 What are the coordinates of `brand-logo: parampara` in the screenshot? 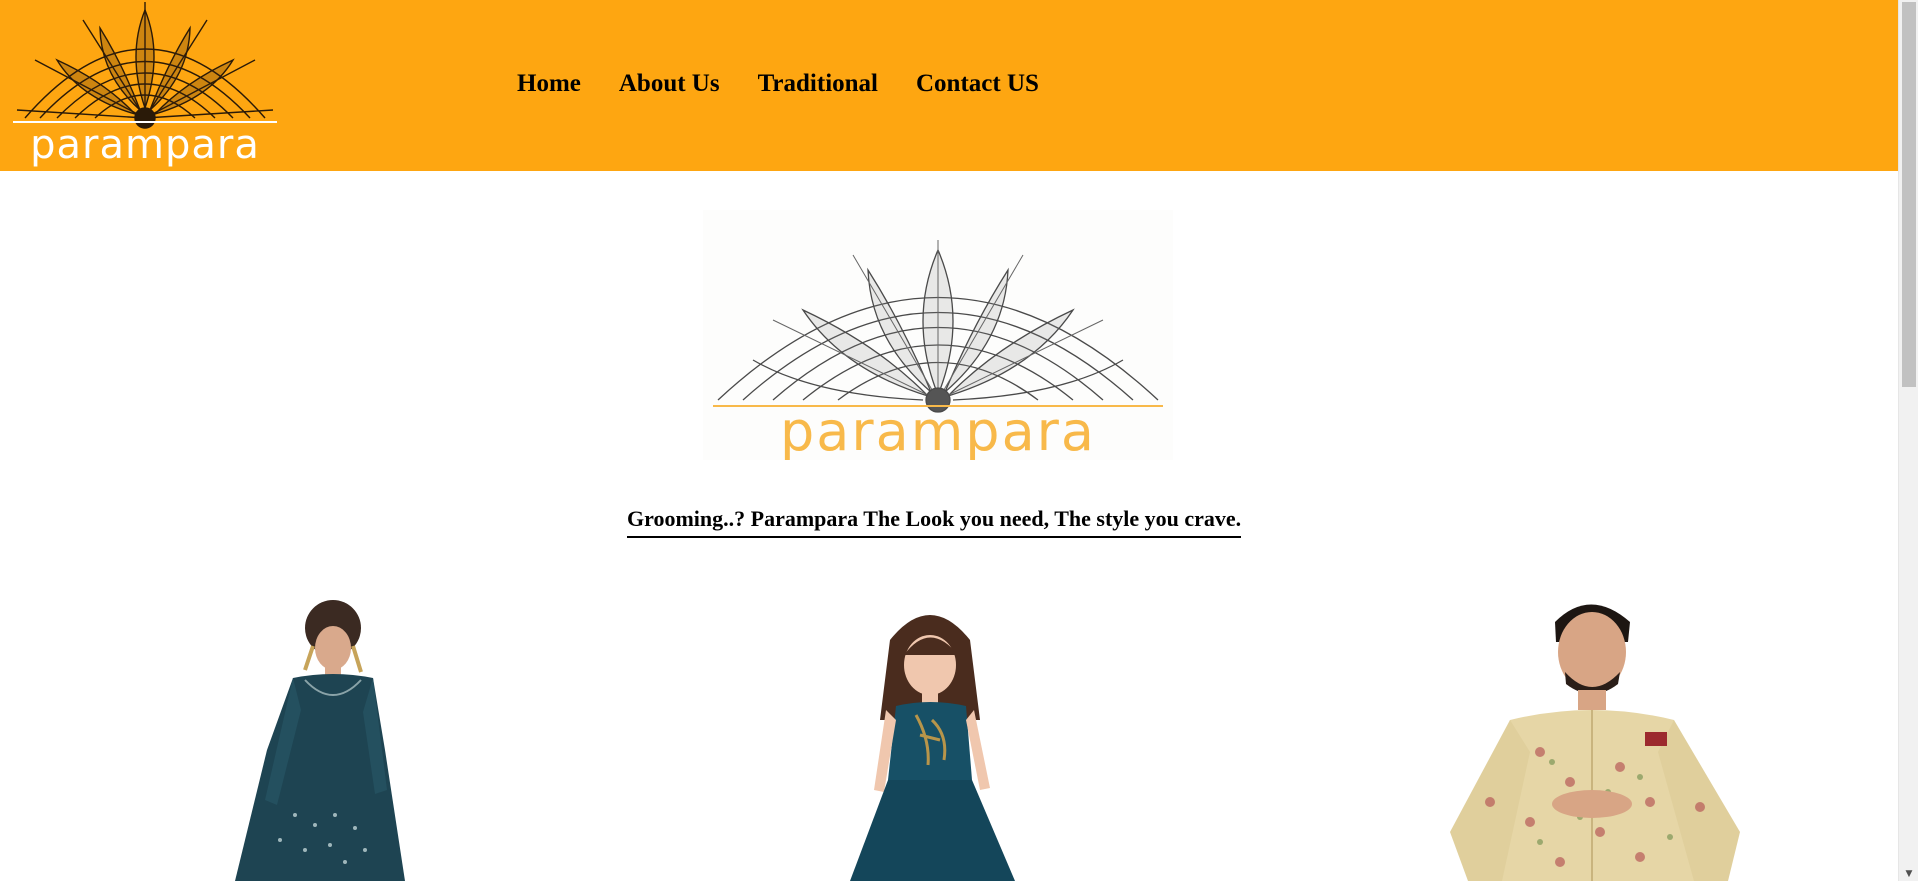 It's located at (145, 85).